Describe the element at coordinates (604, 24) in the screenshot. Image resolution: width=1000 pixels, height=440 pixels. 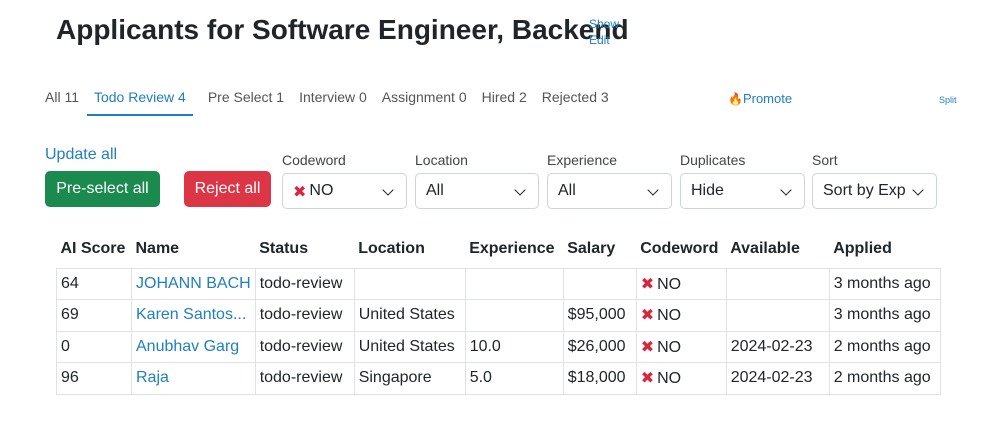
I see `show-link: Show` at that location.